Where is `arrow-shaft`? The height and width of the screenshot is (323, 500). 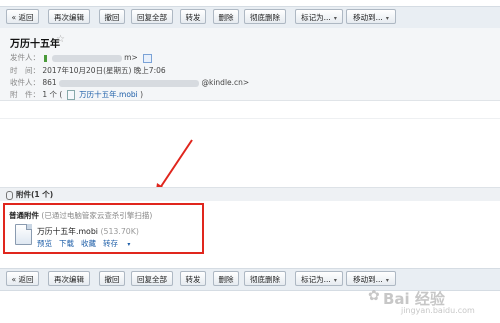 arrow-shaft is located at coordinates (176, 164).